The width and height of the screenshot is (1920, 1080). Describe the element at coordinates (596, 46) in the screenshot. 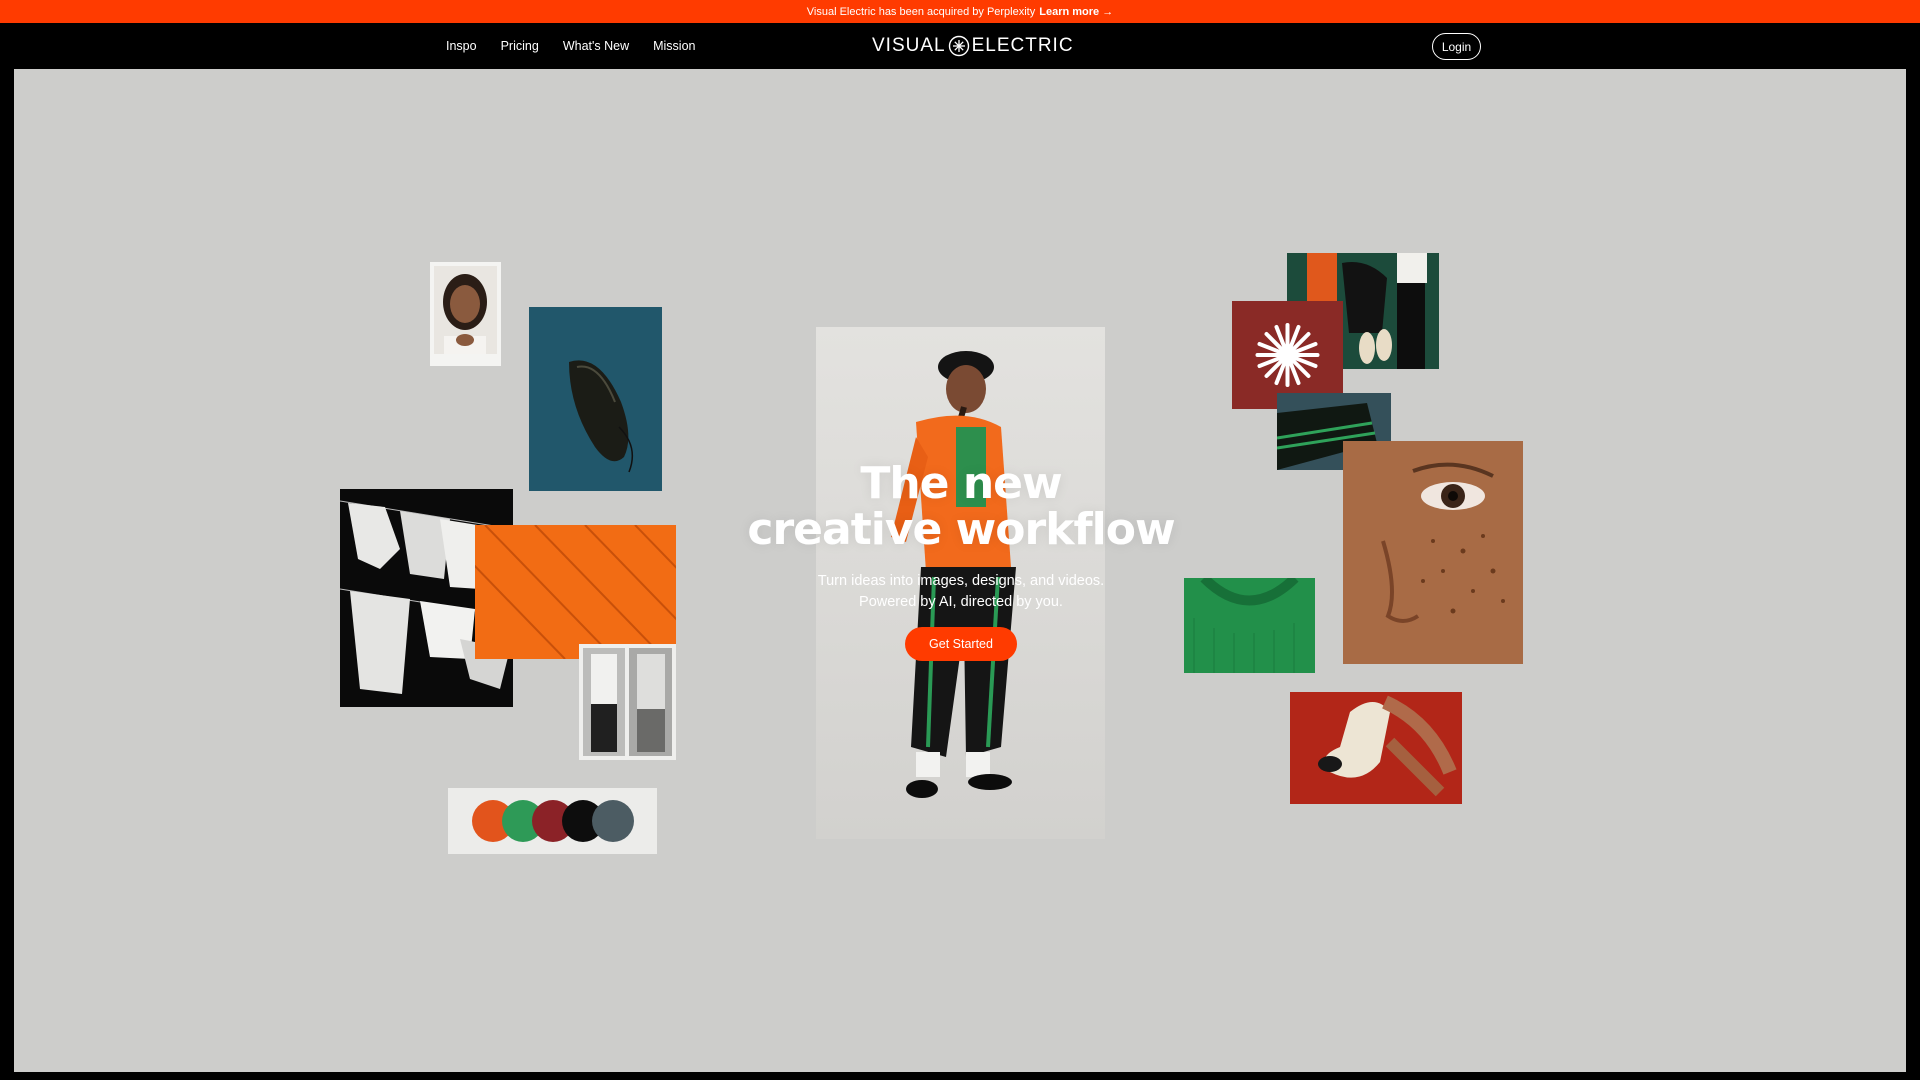

I see `nav-link-whats-new: What's New` at that location.